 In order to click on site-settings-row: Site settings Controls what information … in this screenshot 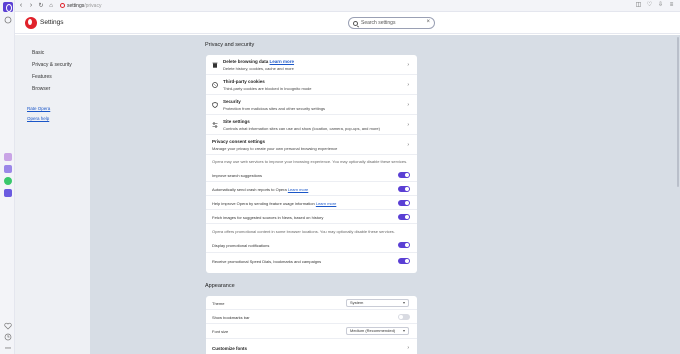, I will do `click(311, 125)`.